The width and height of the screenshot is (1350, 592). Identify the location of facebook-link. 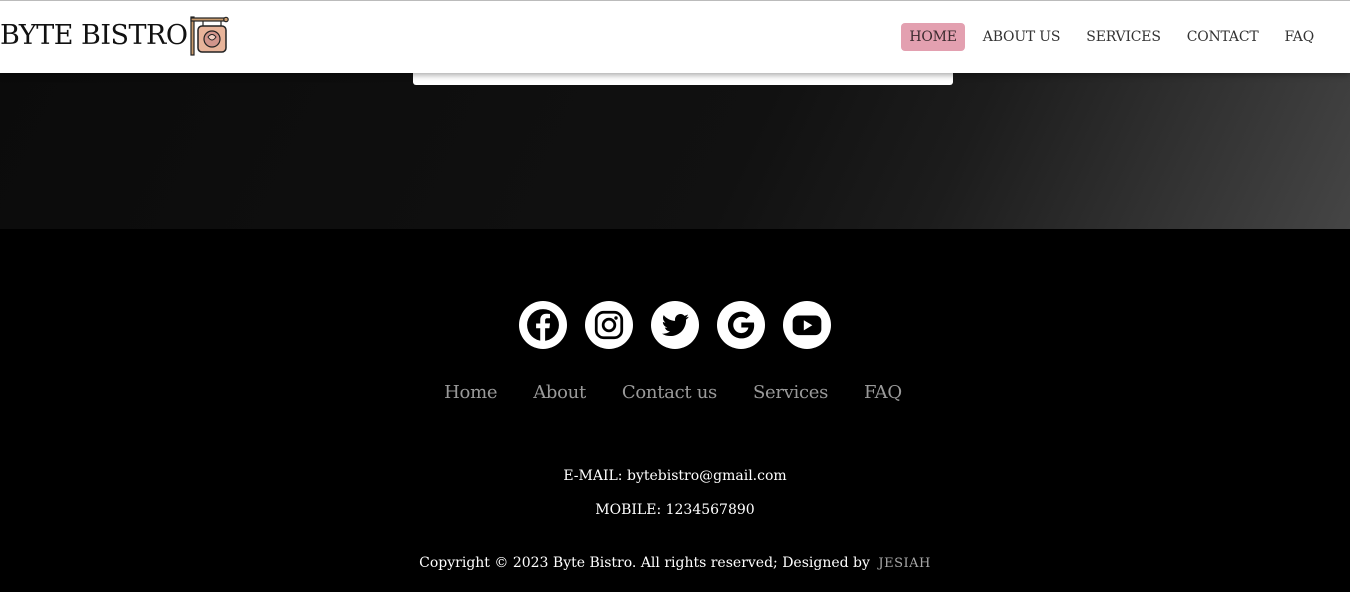
(543, 325).